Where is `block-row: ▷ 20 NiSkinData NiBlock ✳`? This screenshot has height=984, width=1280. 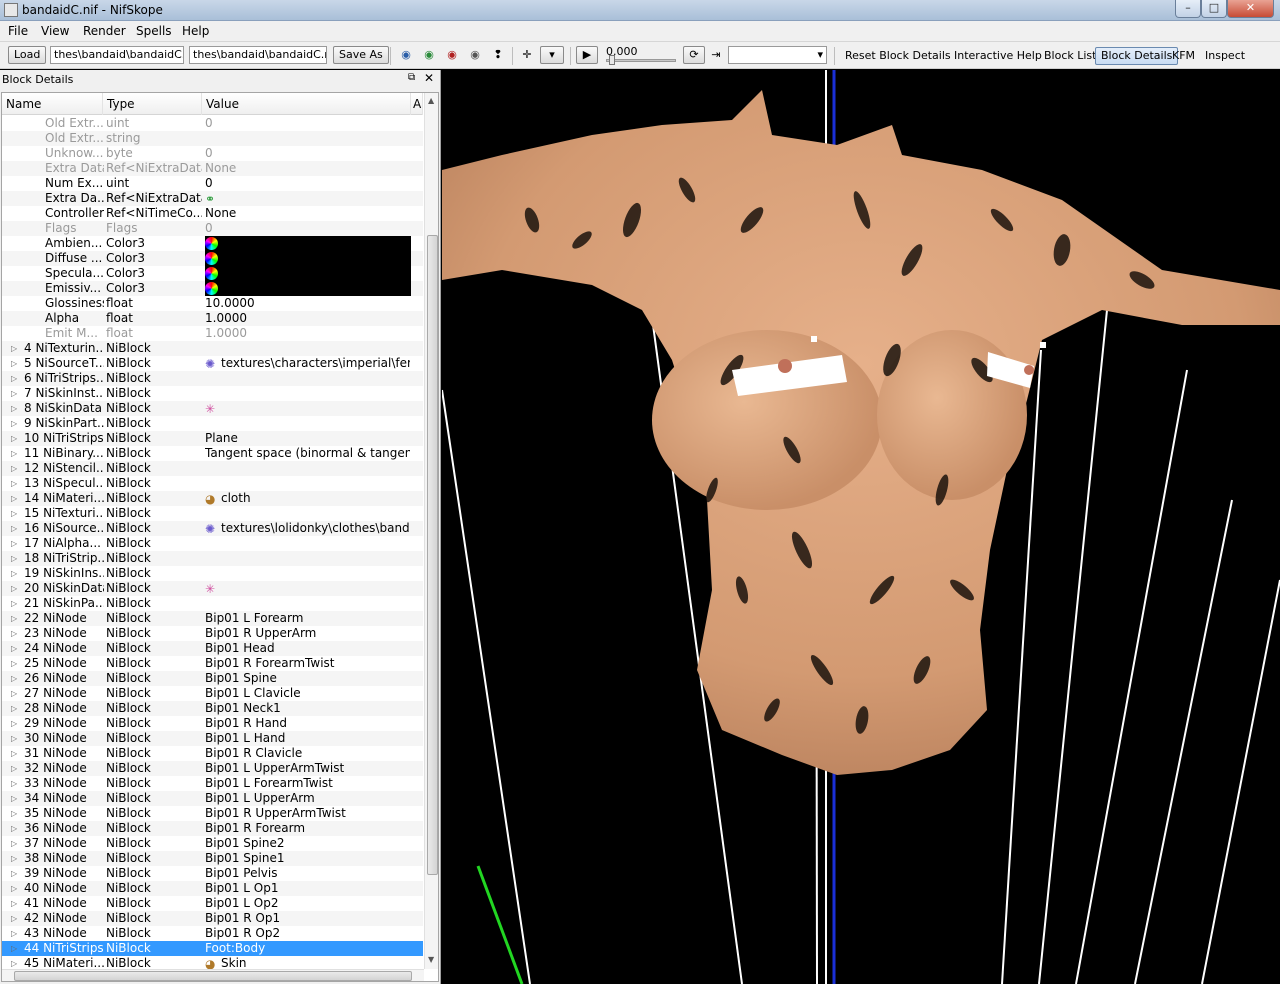 block-row: ▷ 20 NiSkinData NiBlock ✳ is located at coordinates (212, 588).